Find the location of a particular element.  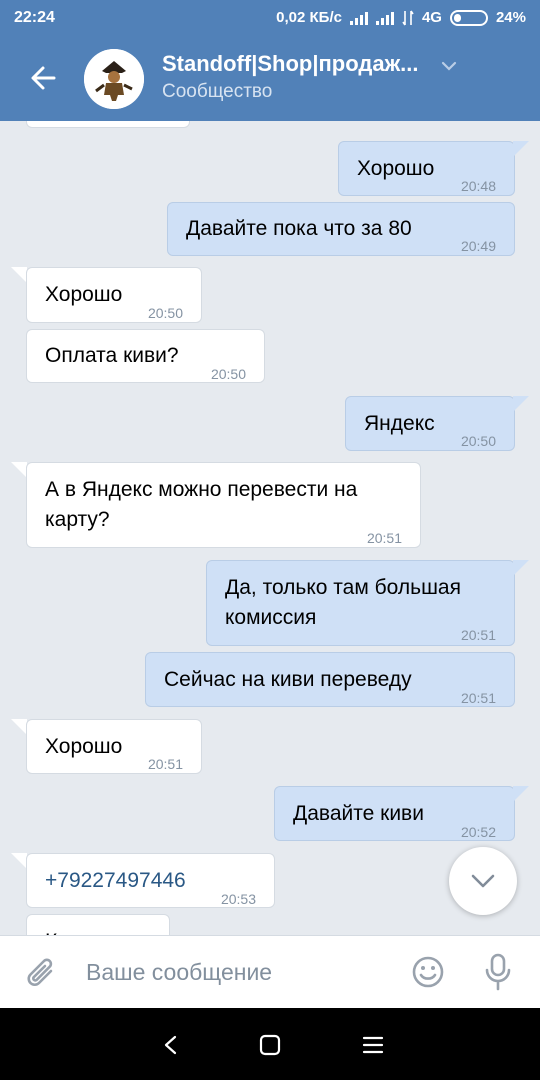

message-bubble-partial is located at coordinates (108, 124).